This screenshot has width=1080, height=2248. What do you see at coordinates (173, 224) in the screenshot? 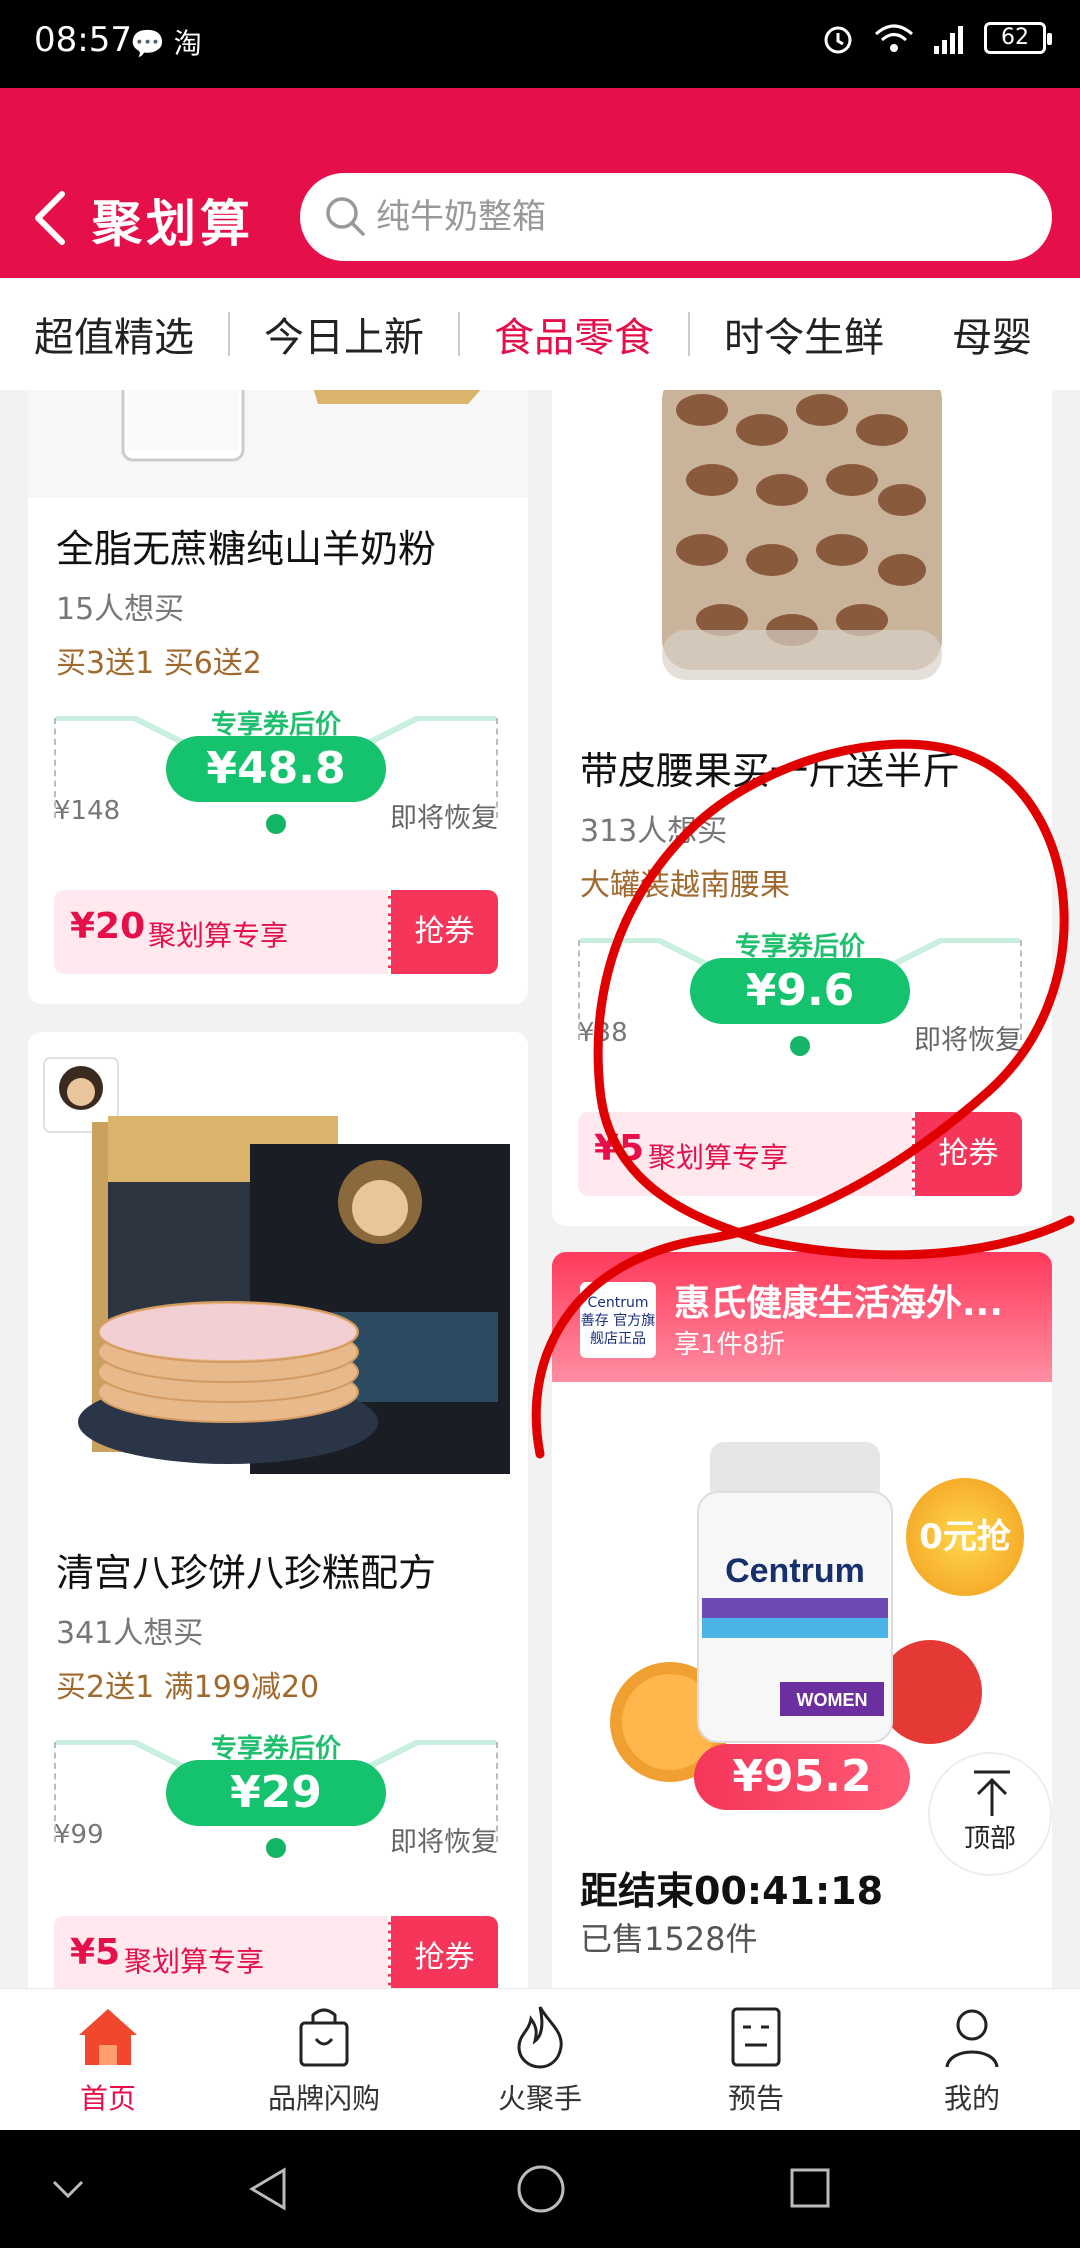
I see `page-title: 聚划算` at bounding box center [173, 224].